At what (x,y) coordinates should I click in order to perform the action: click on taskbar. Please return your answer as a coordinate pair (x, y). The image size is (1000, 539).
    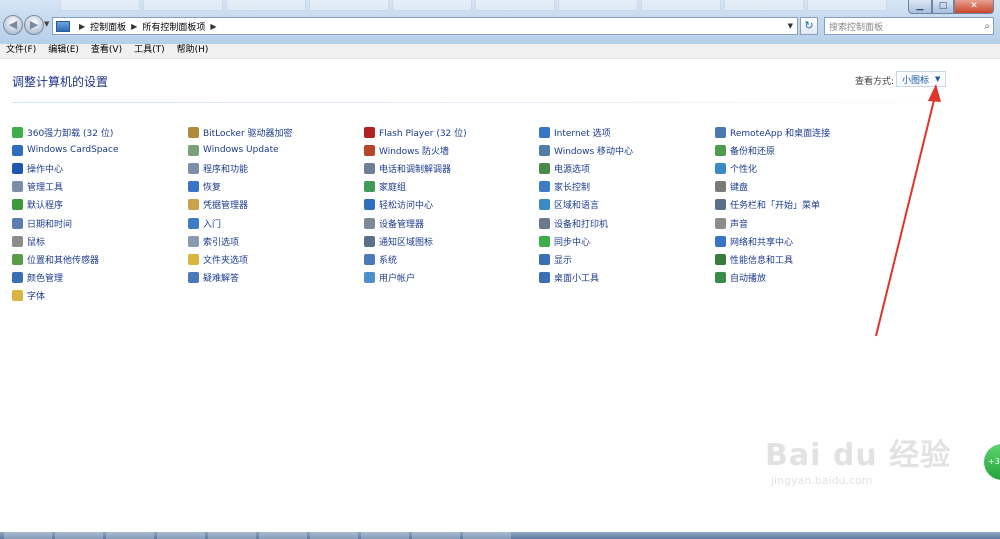
    Looking at the image, I should click on (500, 535).